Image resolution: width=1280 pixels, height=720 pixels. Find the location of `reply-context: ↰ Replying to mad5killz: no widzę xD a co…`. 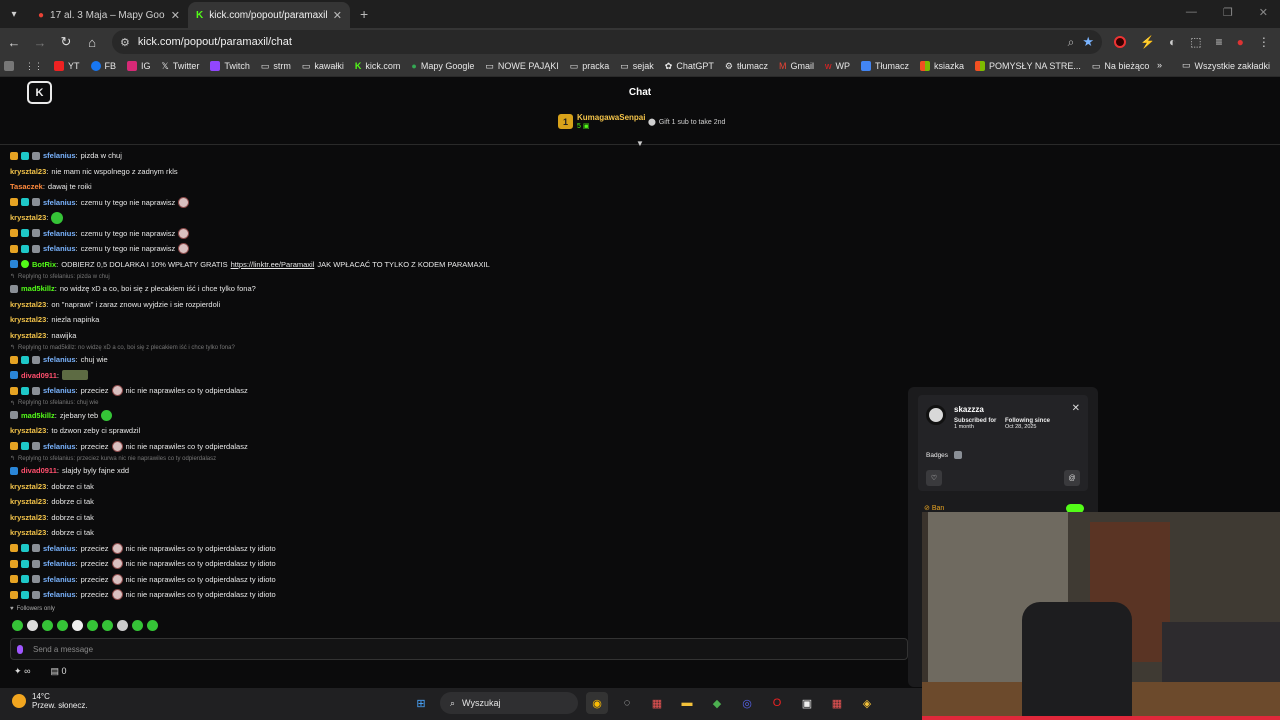

reply-context: ↰ Replying to mad5killz: no widzę xD a co… is located at coordinates (455, 347).